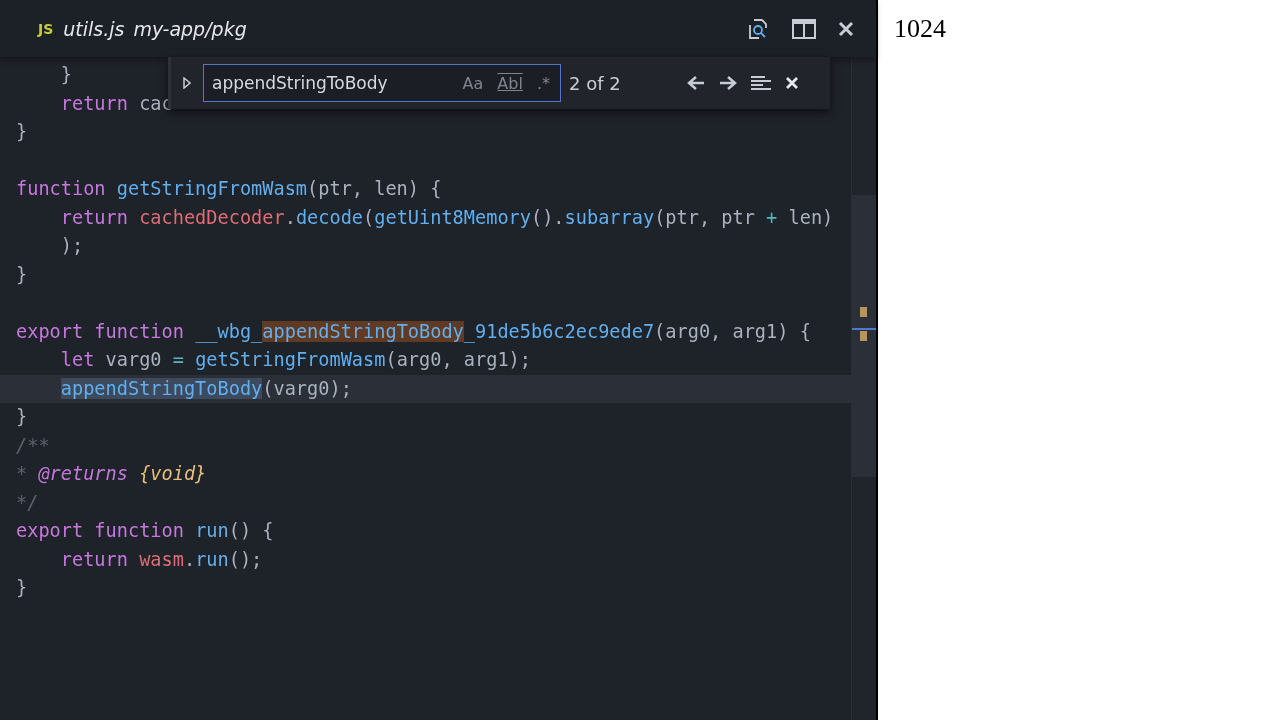 This screenshot has width=1280, height=720. I want to click on search-option-toggle: Aa, so click(473, 83).